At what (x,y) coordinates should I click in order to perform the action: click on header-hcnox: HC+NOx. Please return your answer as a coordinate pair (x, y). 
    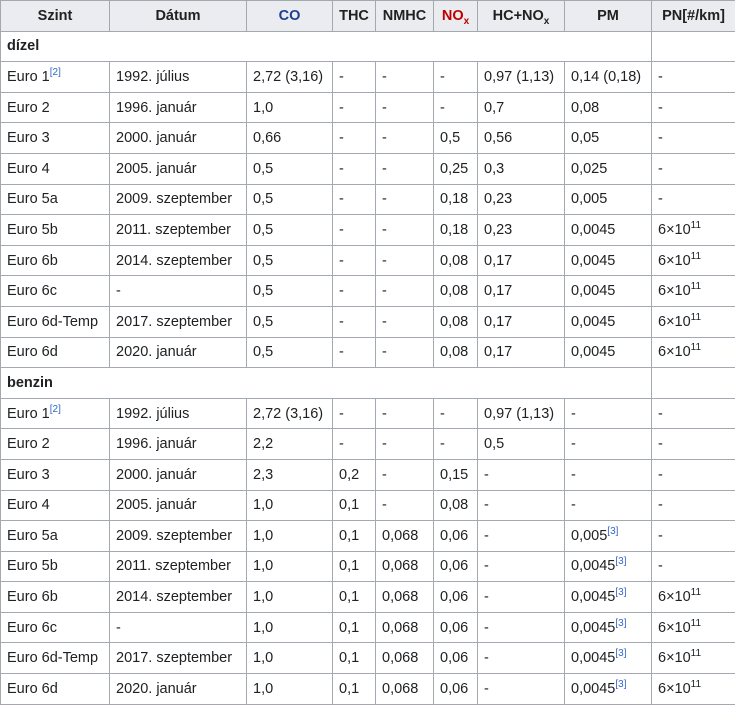
    Looking at the image, I should click on (521, 16).